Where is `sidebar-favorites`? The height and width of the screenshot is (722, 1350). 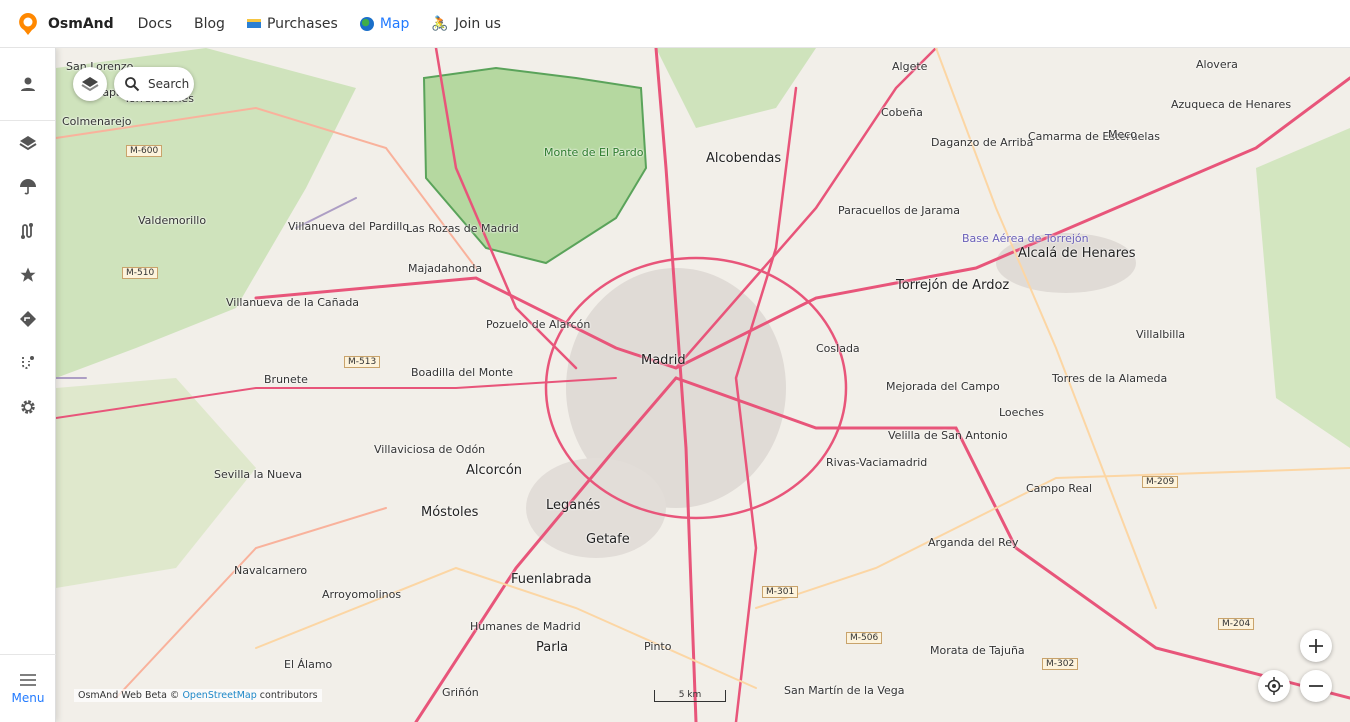 sidebar-favorites is located at coordinates (28, 275).